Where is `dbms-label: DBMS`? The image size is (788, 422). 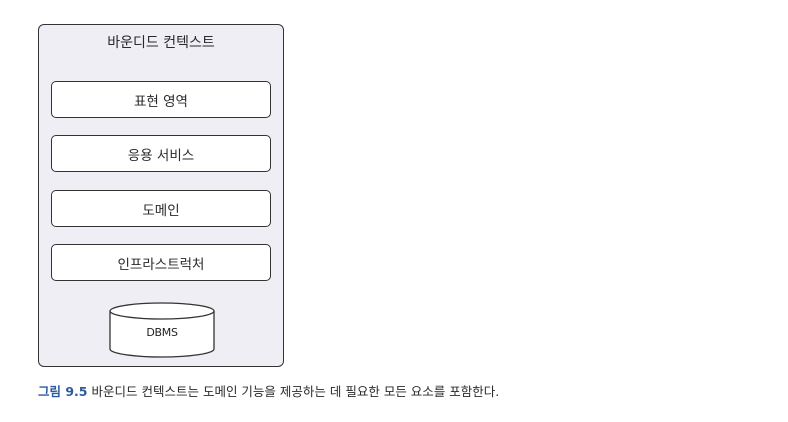 dbms-label: DBMS is located at coordinates (162, 332).